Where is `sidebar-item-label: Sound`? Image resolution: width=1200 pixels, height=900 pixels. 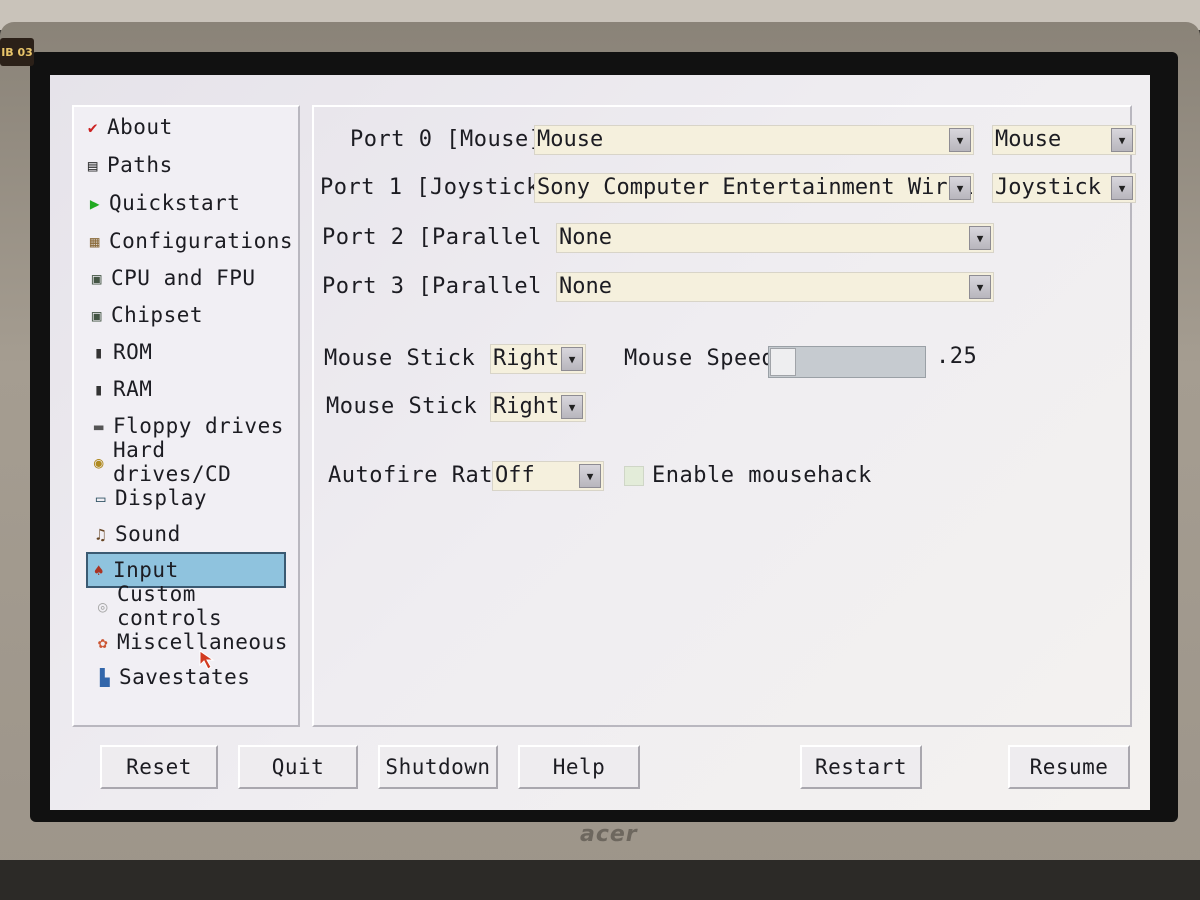
sidebar-item-label: Sound is located at coordinates (148, 534).